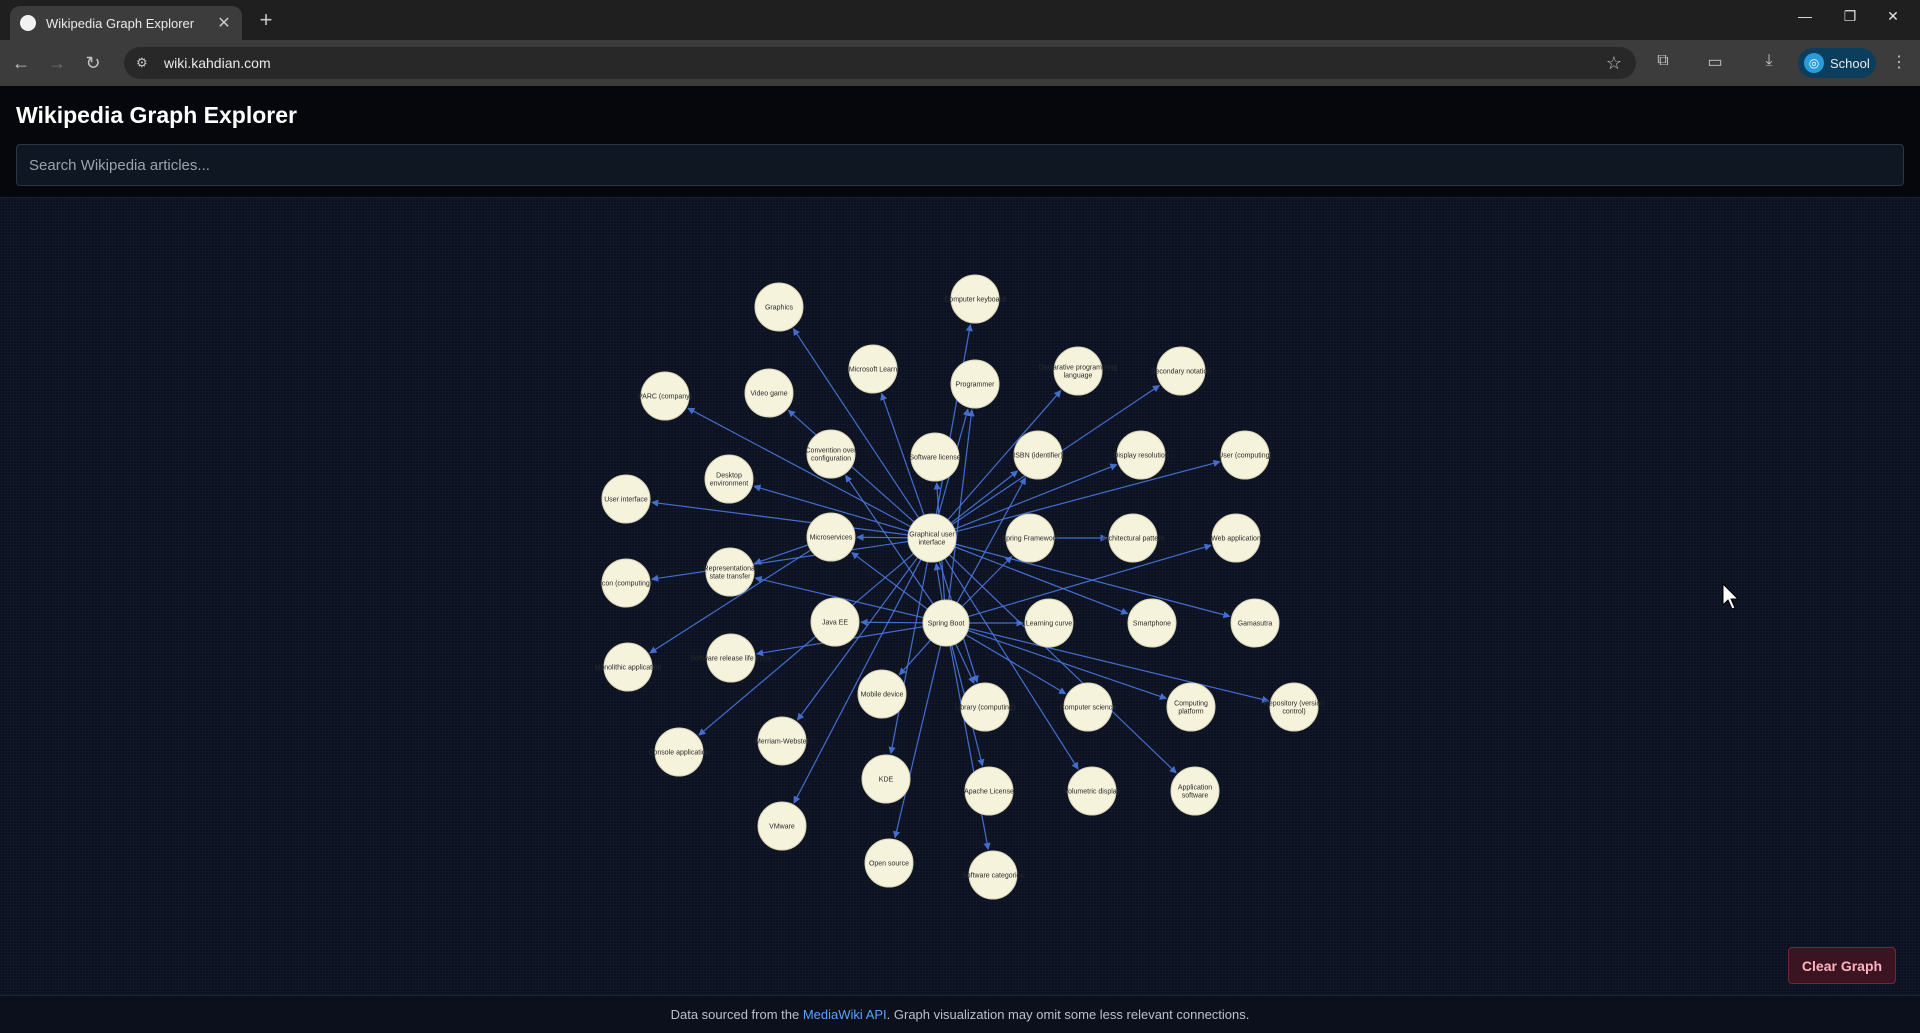  What do you see at coordinates (1181, 371) in the screenshot?
I see `graph-node-secondary: Secondary notation` at bounding box center [1181, 371].